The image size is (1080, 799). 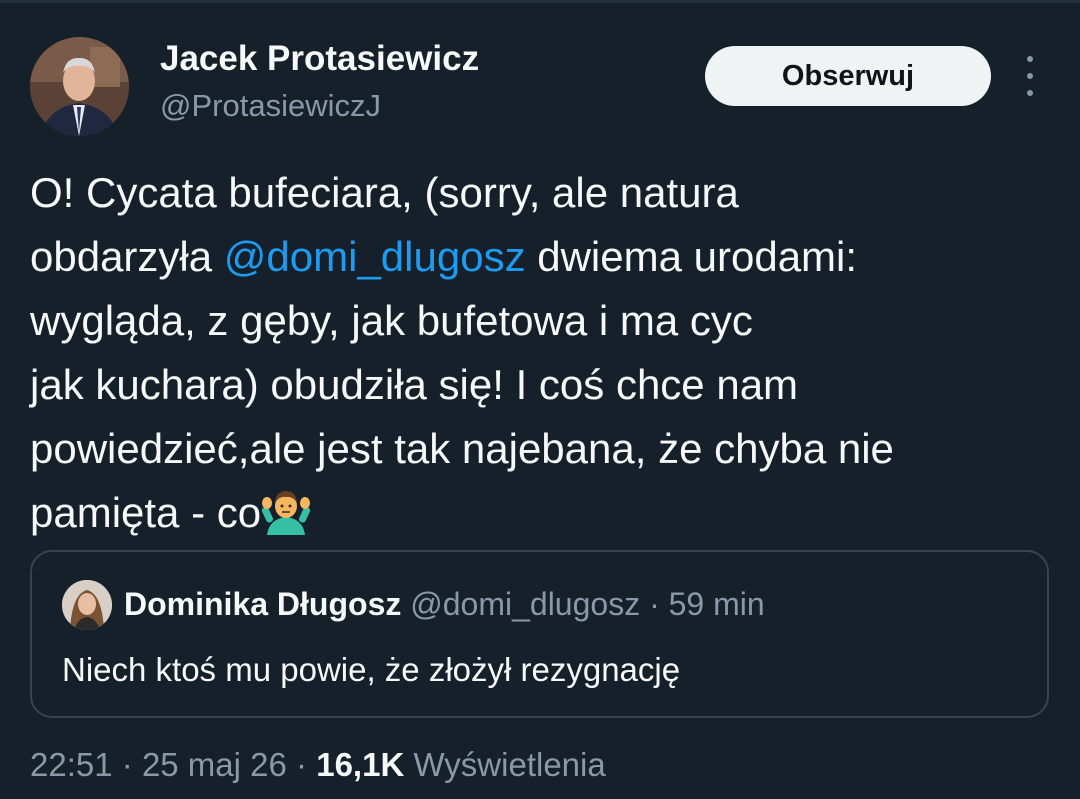 I want to click on author-name: Jacek Protasiewicz, so click(x=319, y=59).